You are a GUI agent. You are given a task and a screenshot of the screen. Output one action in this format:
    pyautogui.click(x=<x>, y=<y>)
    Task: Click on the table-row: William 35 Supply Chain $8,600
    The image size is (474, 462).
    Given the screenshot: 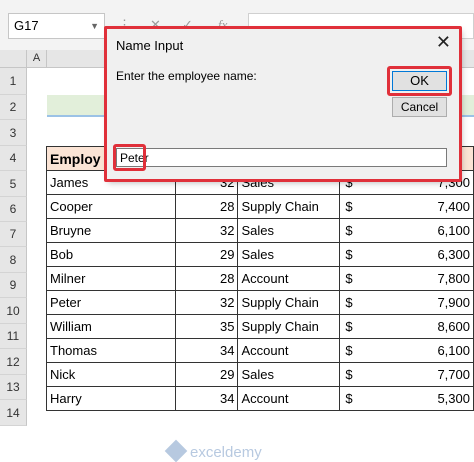 What is the action you would take?
    pyautogui.click(x=260, y=326)
    